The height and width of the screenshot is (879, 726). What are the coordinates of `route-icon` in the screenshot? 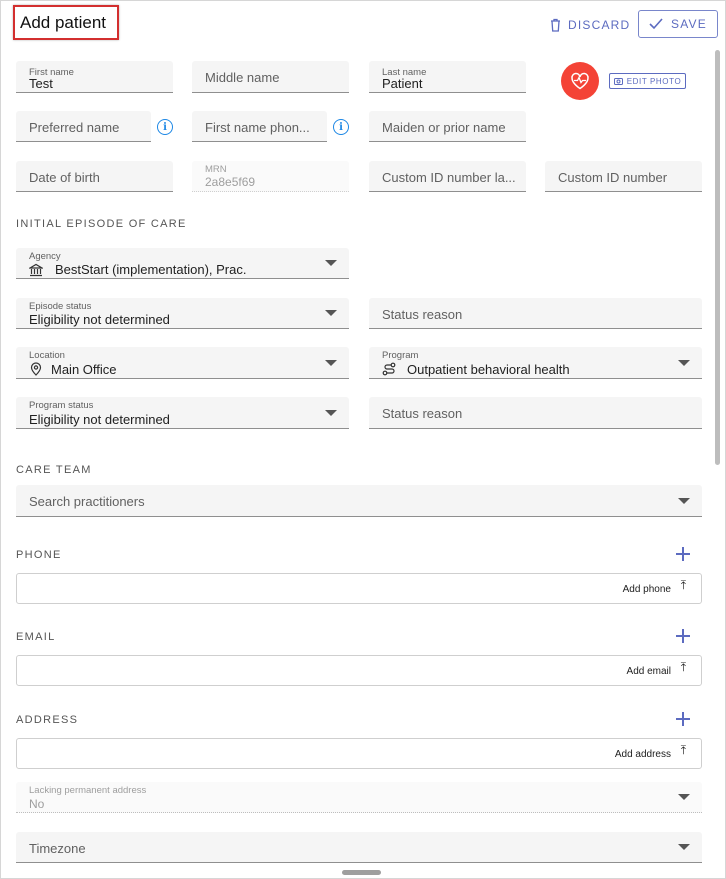 It's located at (389, 369).